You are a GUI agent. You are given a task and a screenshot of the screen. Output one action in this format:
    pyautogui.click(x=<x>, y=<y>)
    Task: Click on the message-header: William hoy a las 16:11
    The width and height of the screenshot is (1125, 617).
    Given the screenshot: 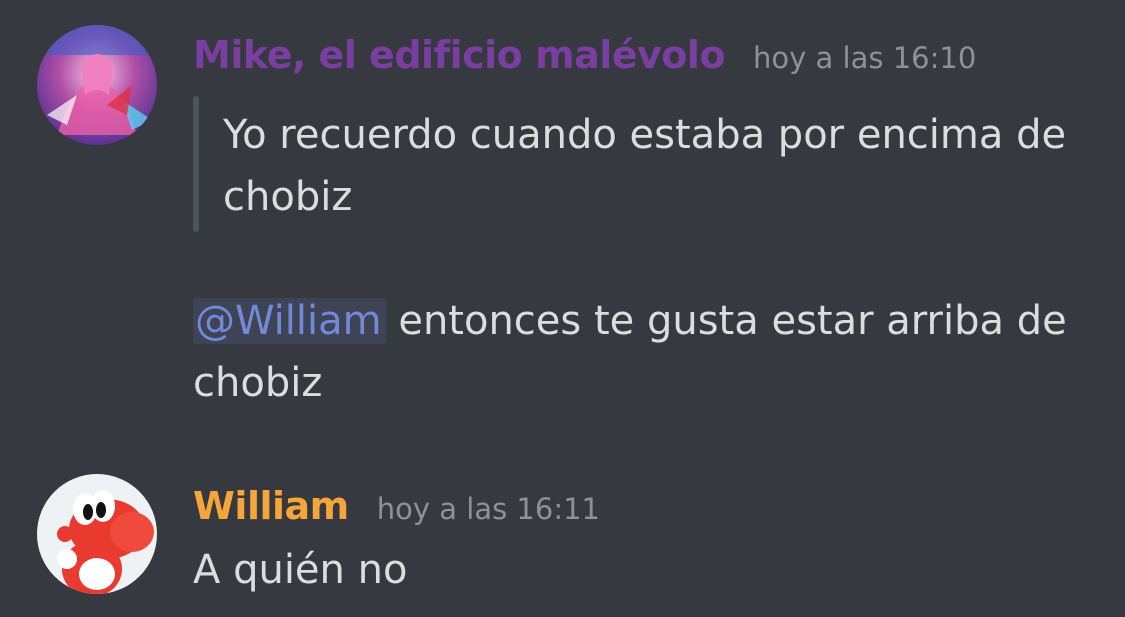 What is the action you would take?
    pyautogui.click(x=396, y=506)
    